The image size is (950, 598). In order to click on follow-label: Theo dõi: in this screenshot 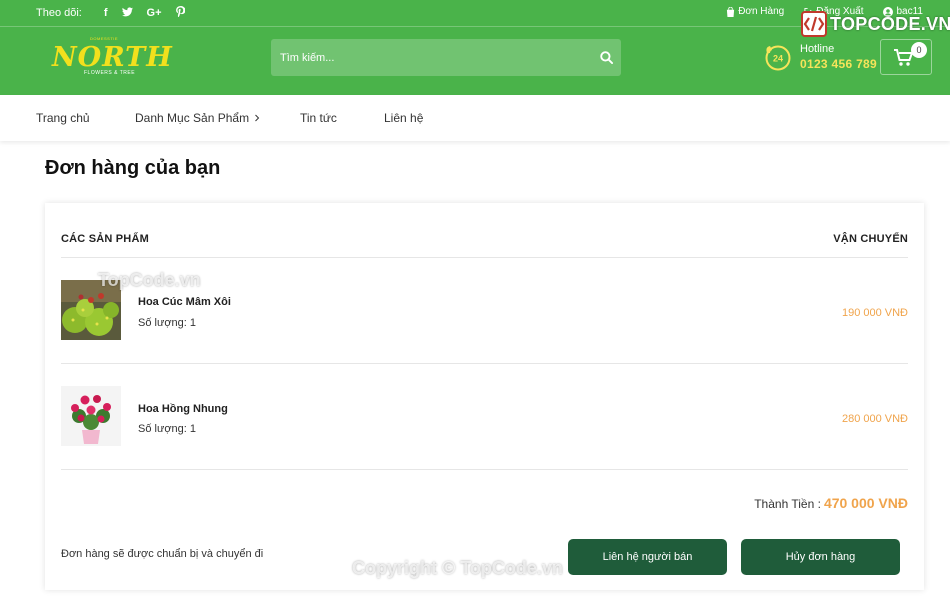, I will do `click(59, 13)`.